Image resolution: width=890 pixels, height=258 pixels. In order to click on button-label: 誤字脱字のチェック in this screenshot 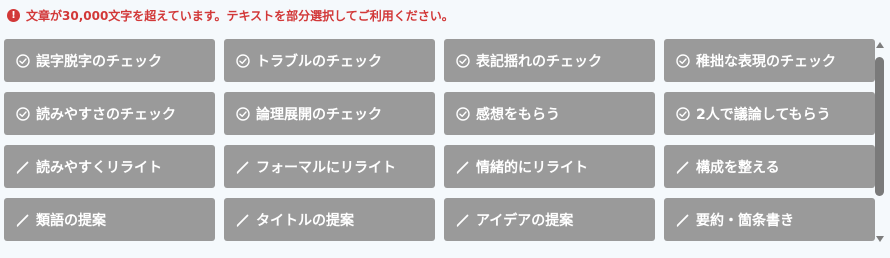, I will do `click(99, 61)`.